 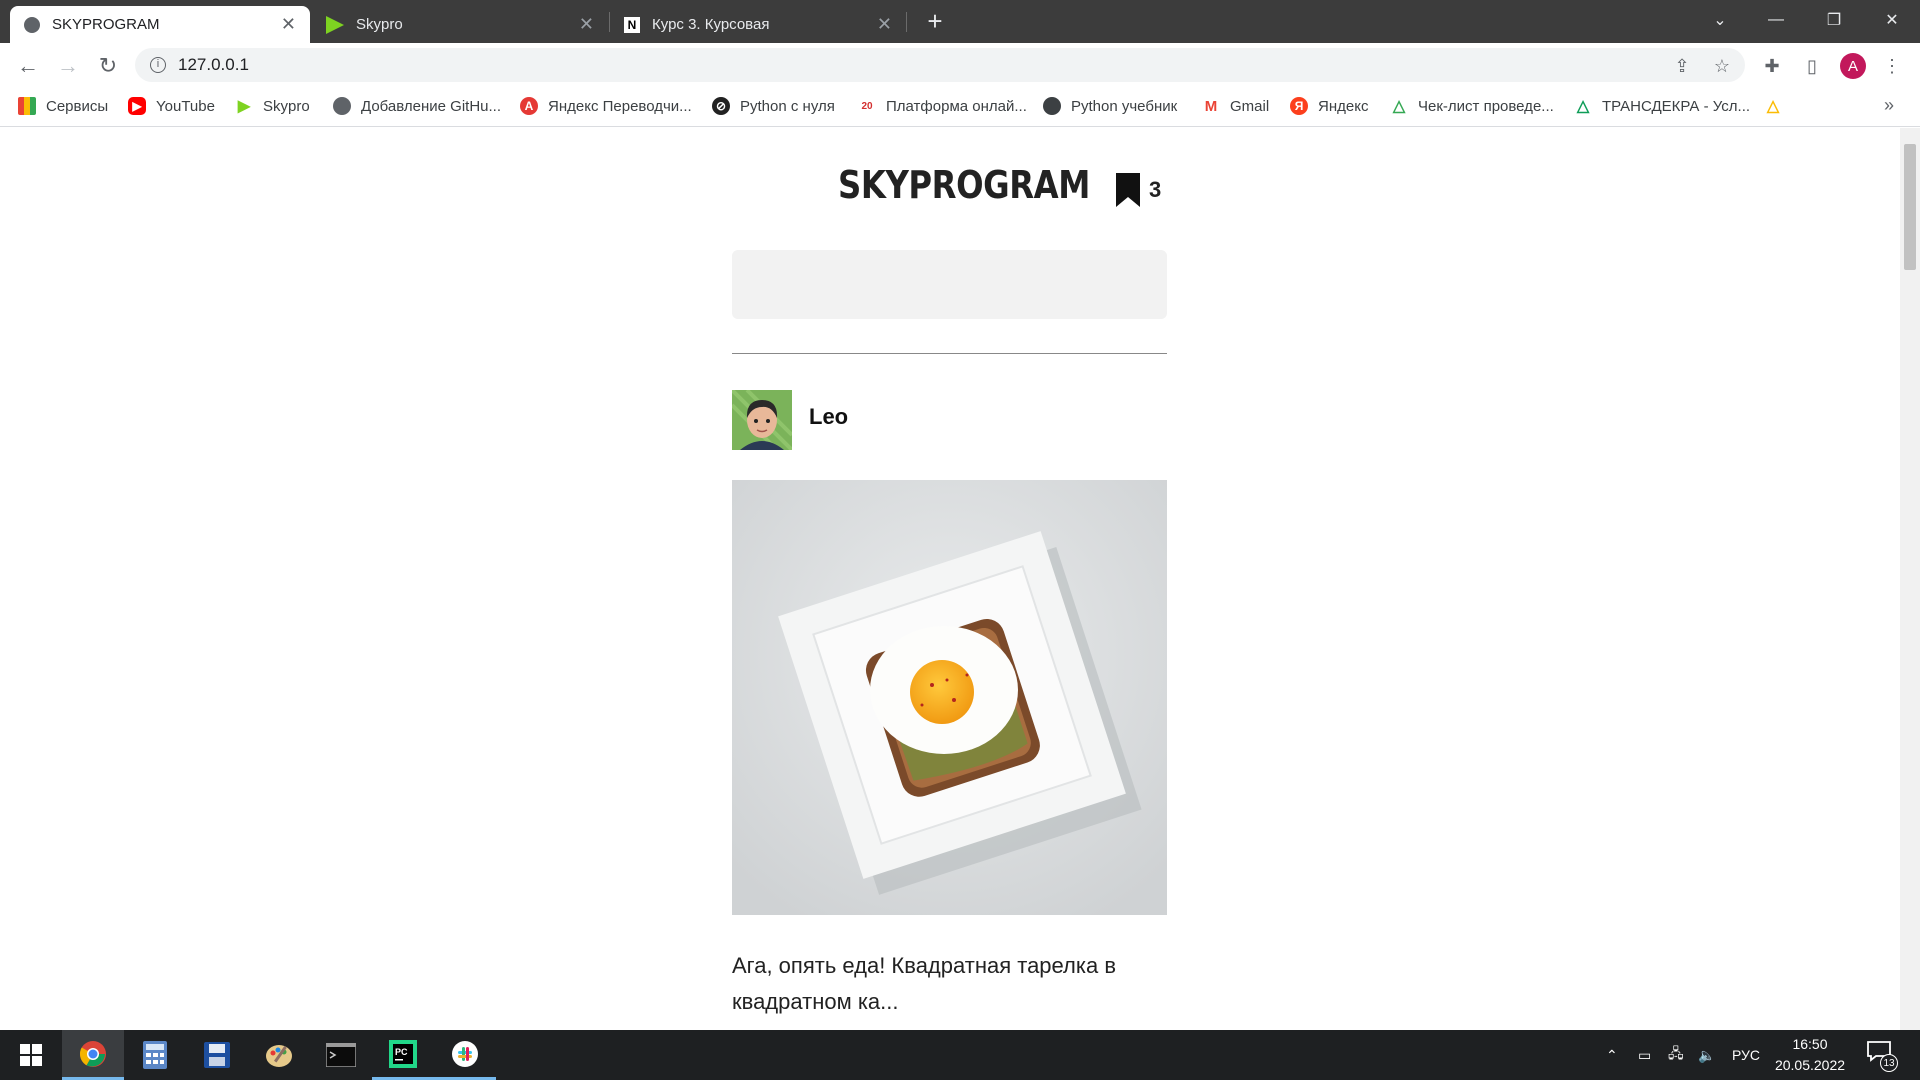 I want to click on paint-palette-icon, so click(x=279, y=1056).